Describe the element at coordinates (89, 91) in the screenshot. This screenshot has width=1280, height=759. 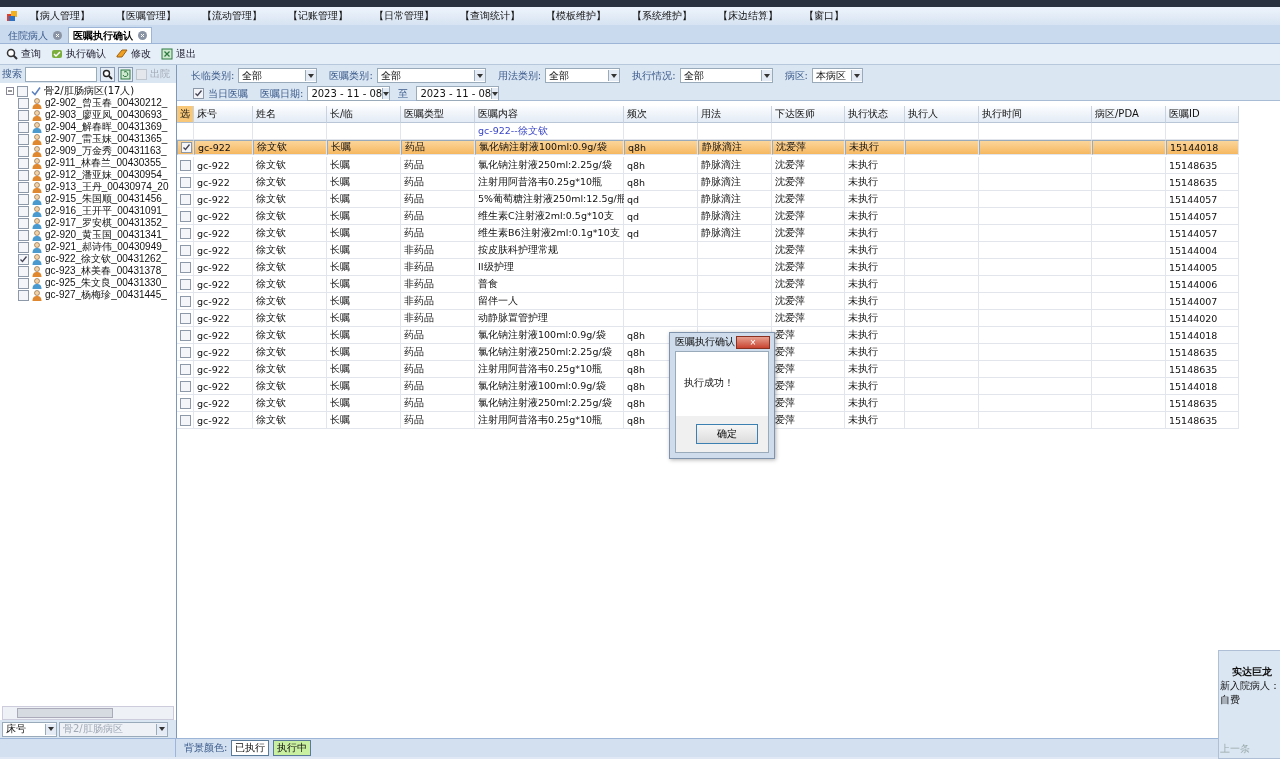
I see `ward-label: 骨2/肛肠病区(17人)` at that location.